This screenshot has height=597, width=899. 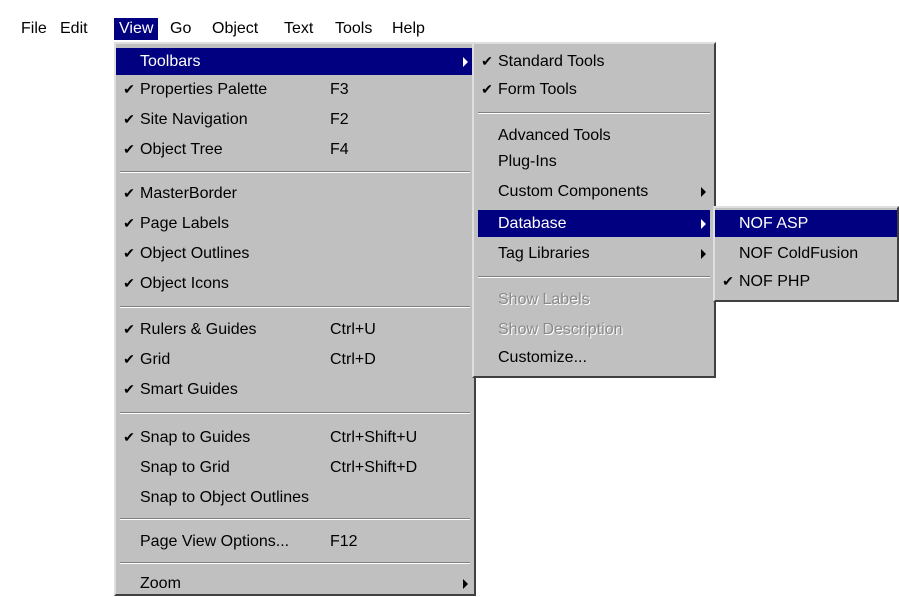 What do you see at coordinates (295, 89) in the screenshot?
I see `view-menu-item-properties-palette: ✔ Properties Palette F3` at bounding box center [295, 89].